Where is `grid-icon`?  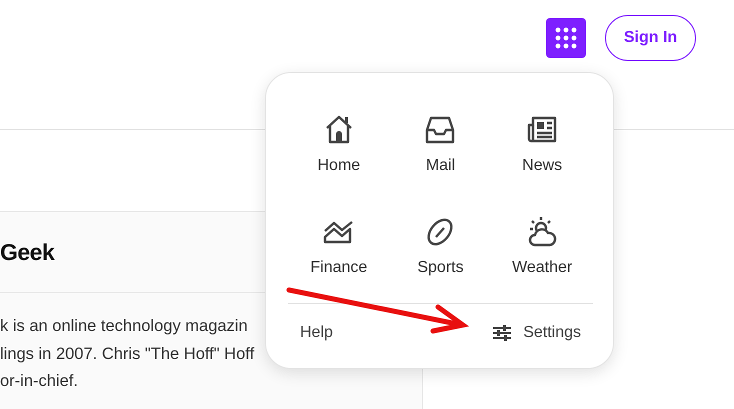
grid-icon is located at coordinates (566, 38).